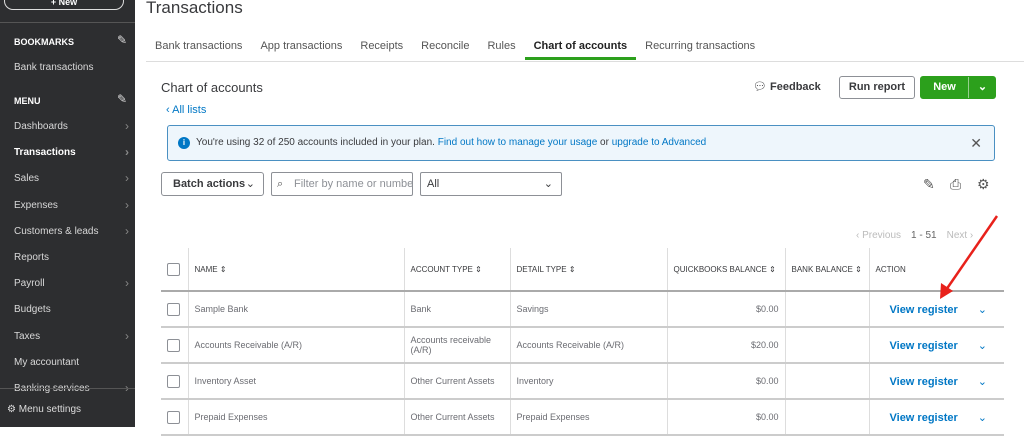  I want to click on select-all-checkbox, so click(173, 269).